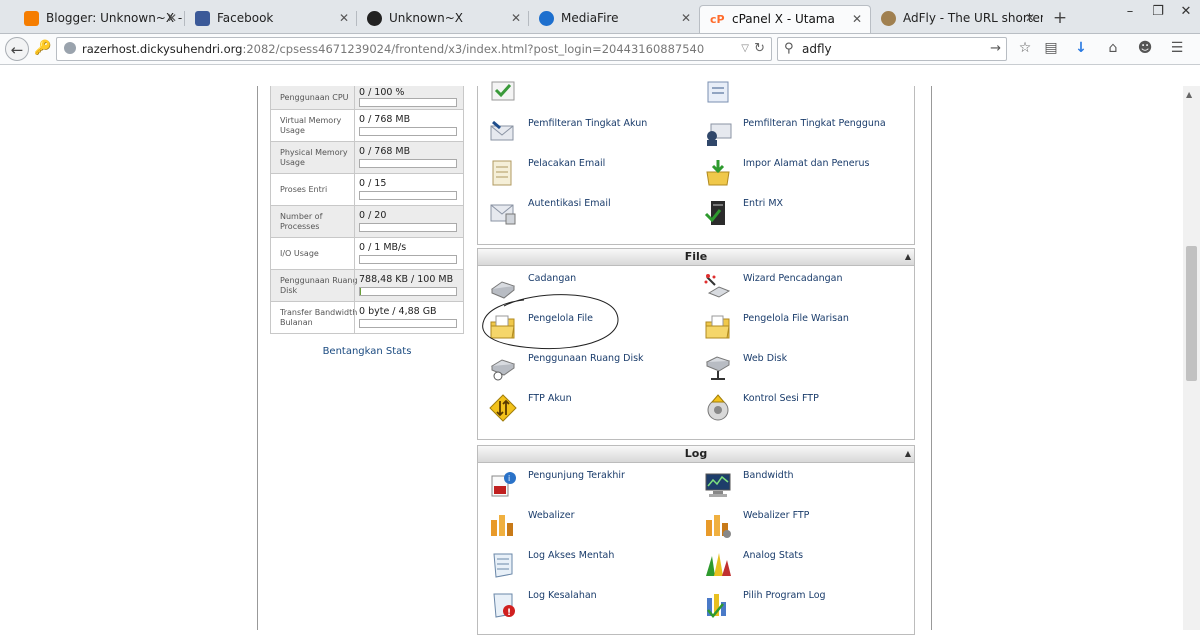  I want to click on panel-item-label: Pemfilteran Tingkat Akun, so click(587, 123).